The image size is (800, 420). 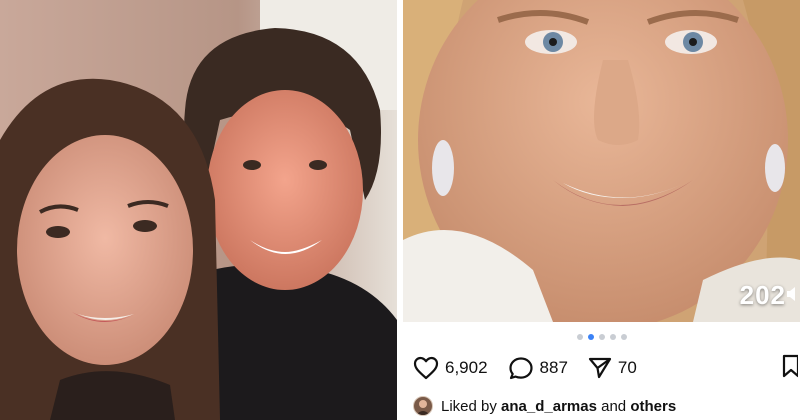 I want to click on comment-count: 887, so click(x=553, y=367).